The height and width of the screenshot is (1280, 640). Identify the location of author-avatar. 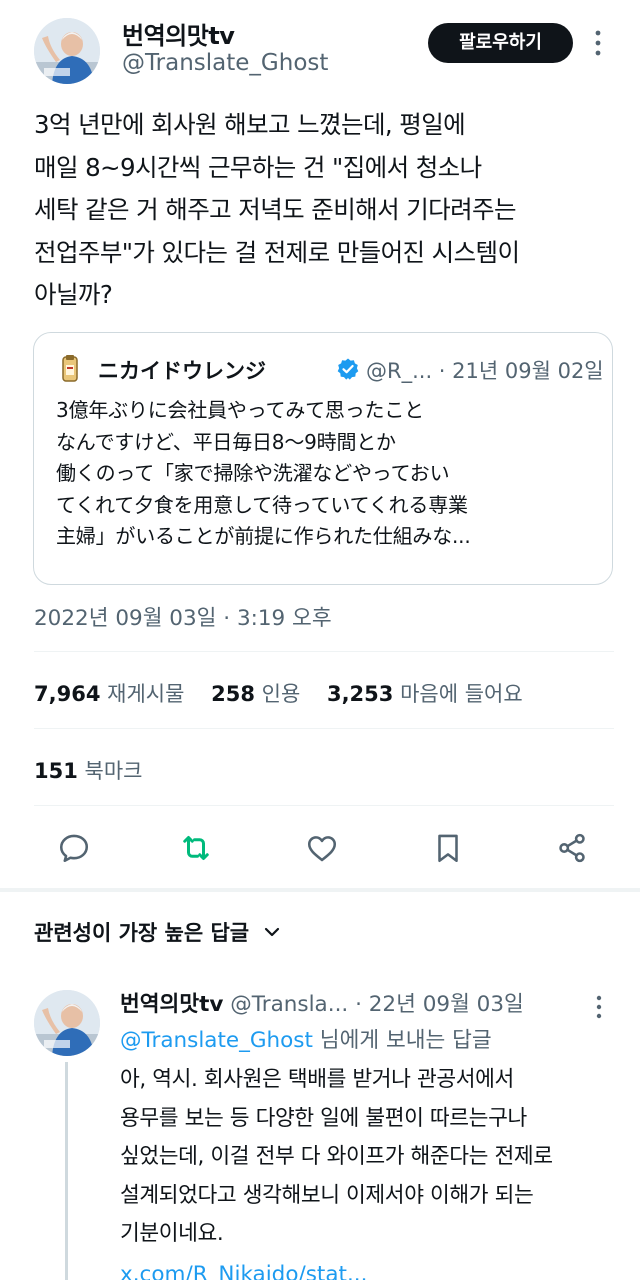
(67, 51).